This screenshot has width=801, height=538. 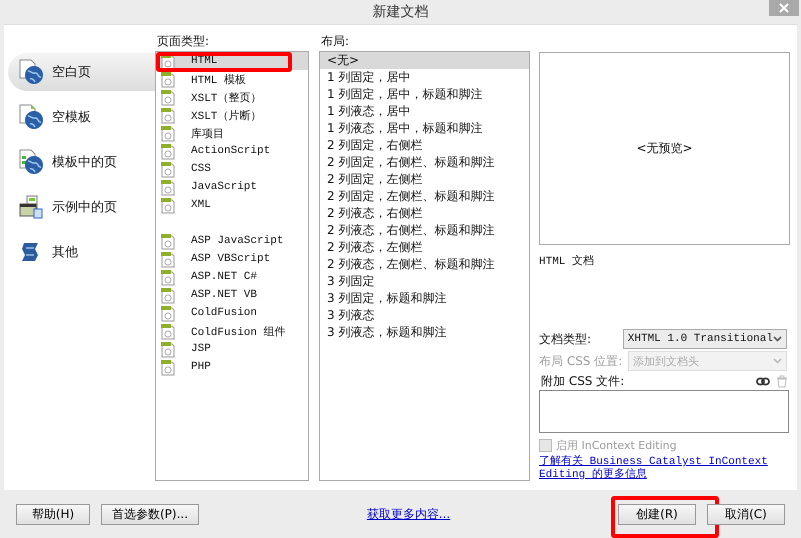 I want to click on footer-button: 创建(R), so click(x=657, y=514).